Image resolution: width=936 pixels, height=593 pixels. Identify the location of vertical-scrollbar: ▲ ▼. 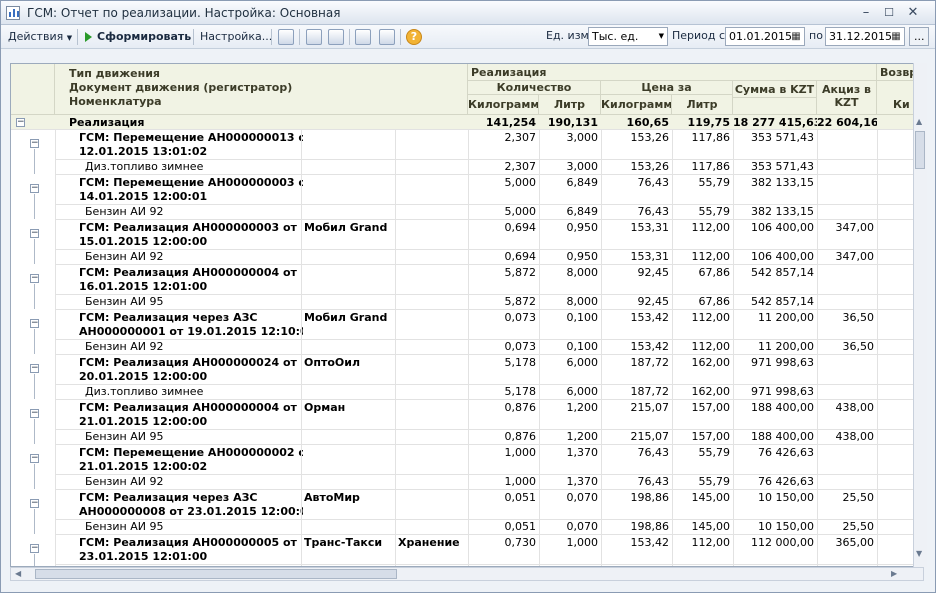
(920, 315).